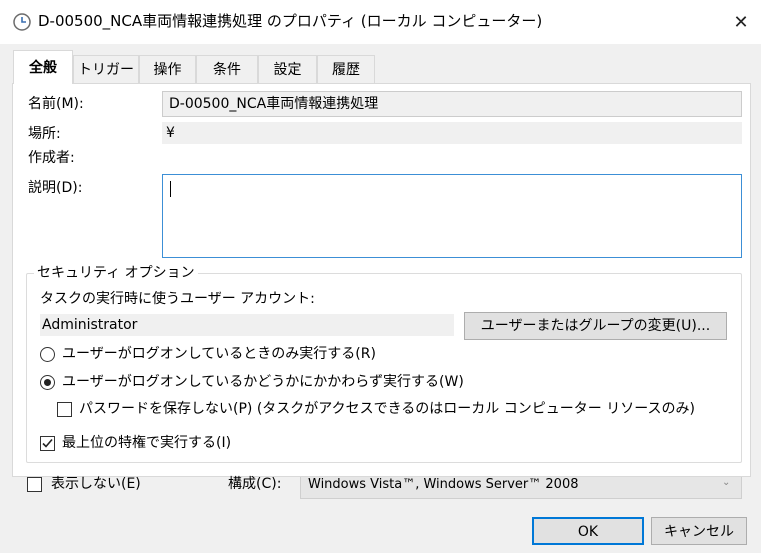 The height and width of the screenshot is (553, 761). What do you see at coordinates (44, 134) in the screenshot?
I see `location-label: 場所:` at bounding box center [44, 134].